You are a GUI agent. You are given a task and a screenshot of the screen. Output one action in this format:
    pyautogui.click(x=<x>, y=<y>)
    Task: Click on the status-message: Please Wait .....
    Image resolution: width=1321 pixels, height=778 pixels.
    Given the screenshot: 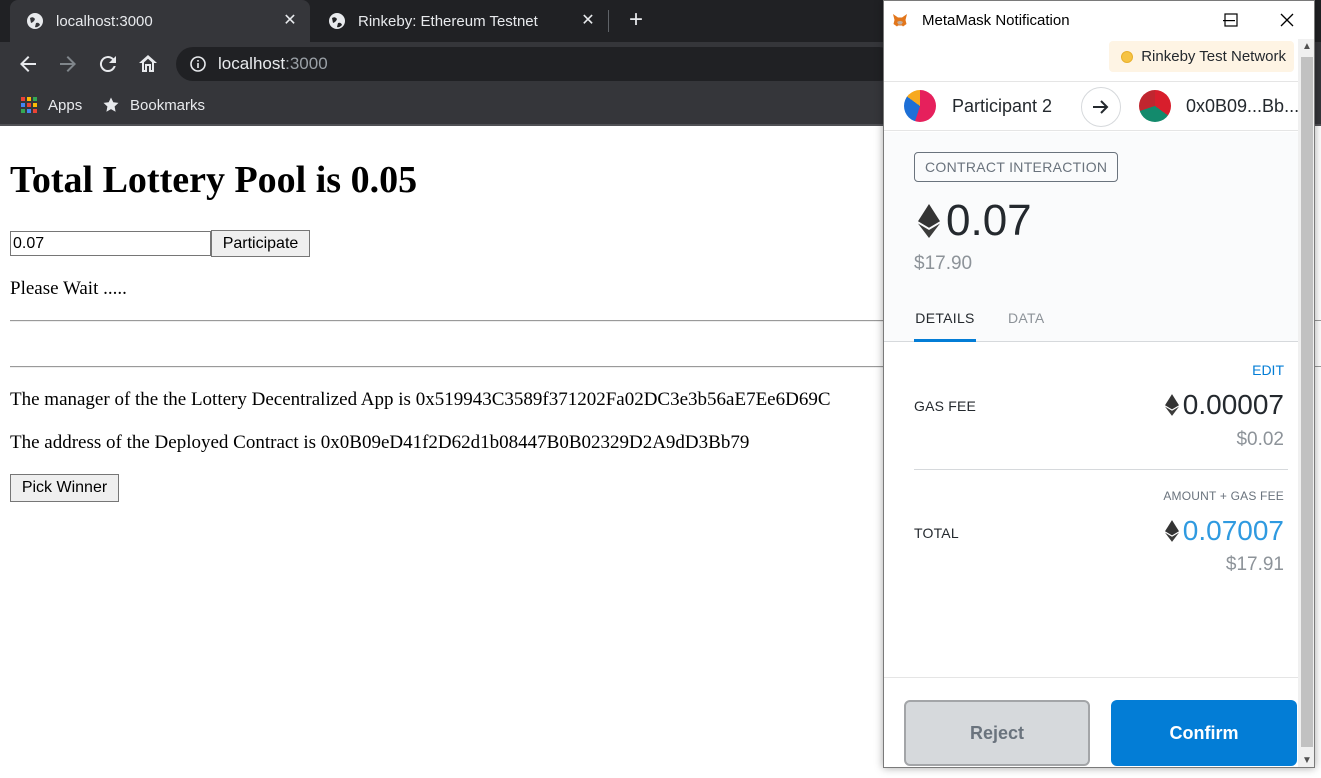 What is the action you would take?
    pyautogui.click(x=68, y=288)
    